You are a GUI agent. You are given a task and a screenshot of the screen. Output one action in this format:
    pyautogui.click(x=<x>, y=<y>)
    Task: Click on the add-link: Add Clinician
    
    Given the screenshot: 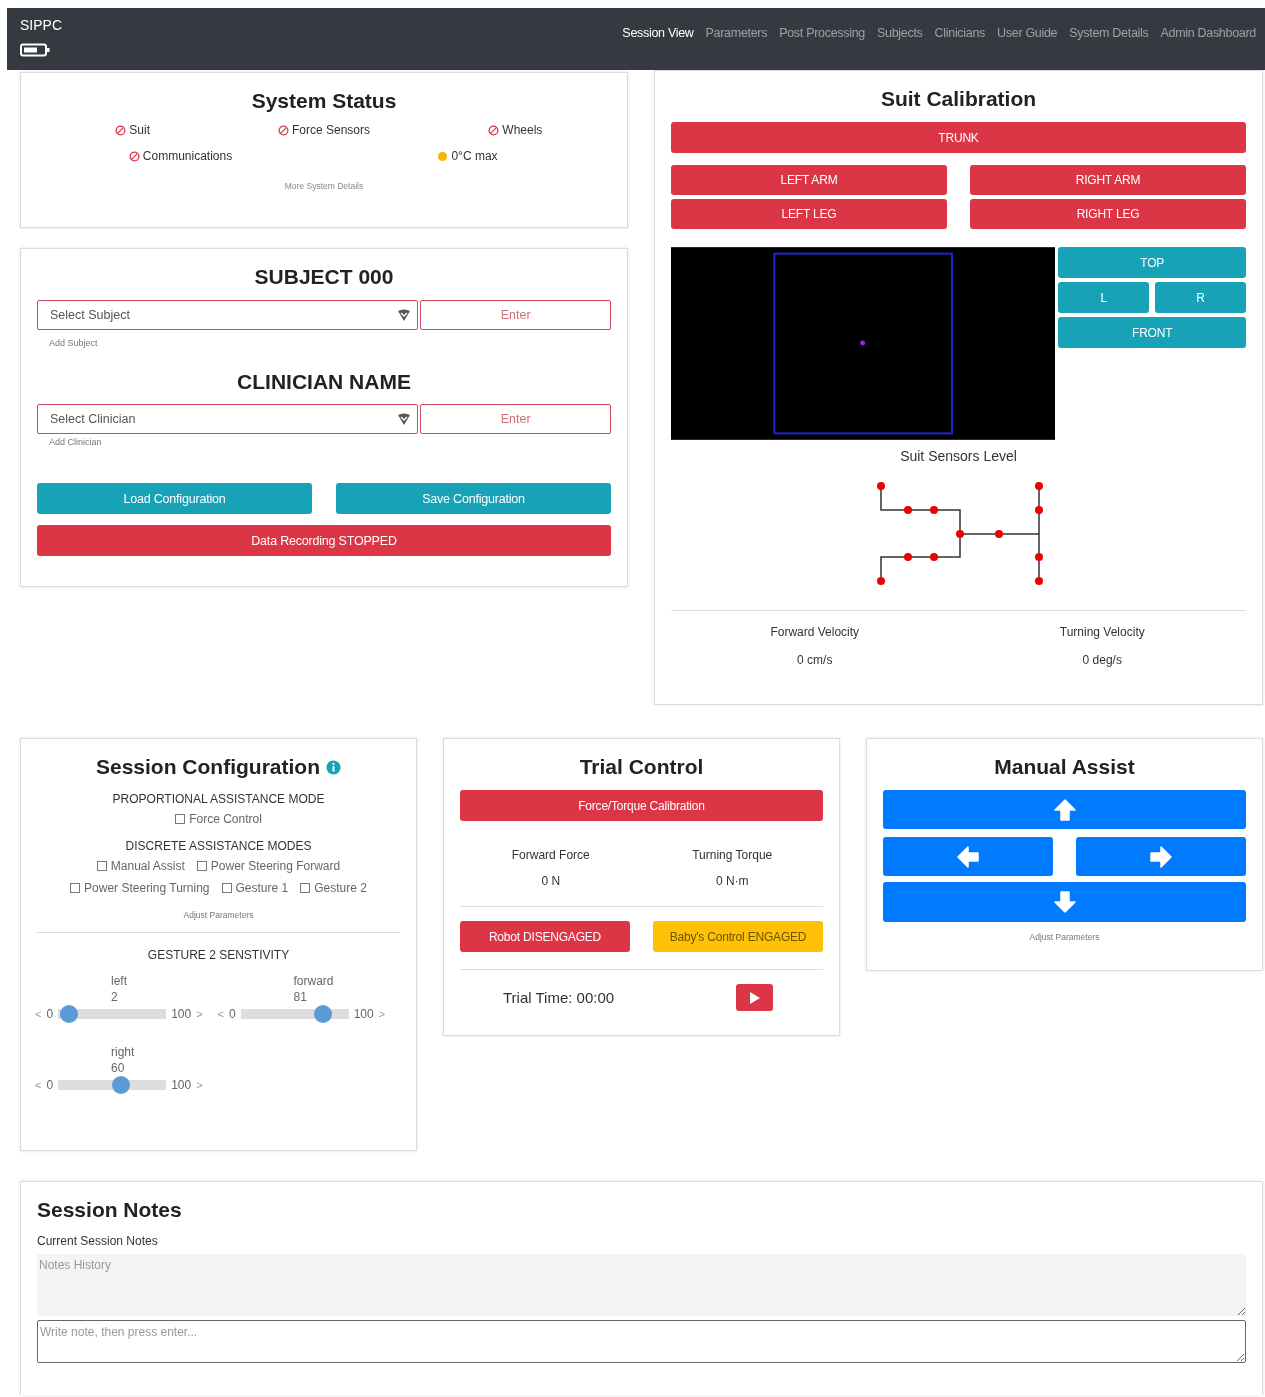 What is the action you would take?
    pyautogui.click(x=330, y=442)
    